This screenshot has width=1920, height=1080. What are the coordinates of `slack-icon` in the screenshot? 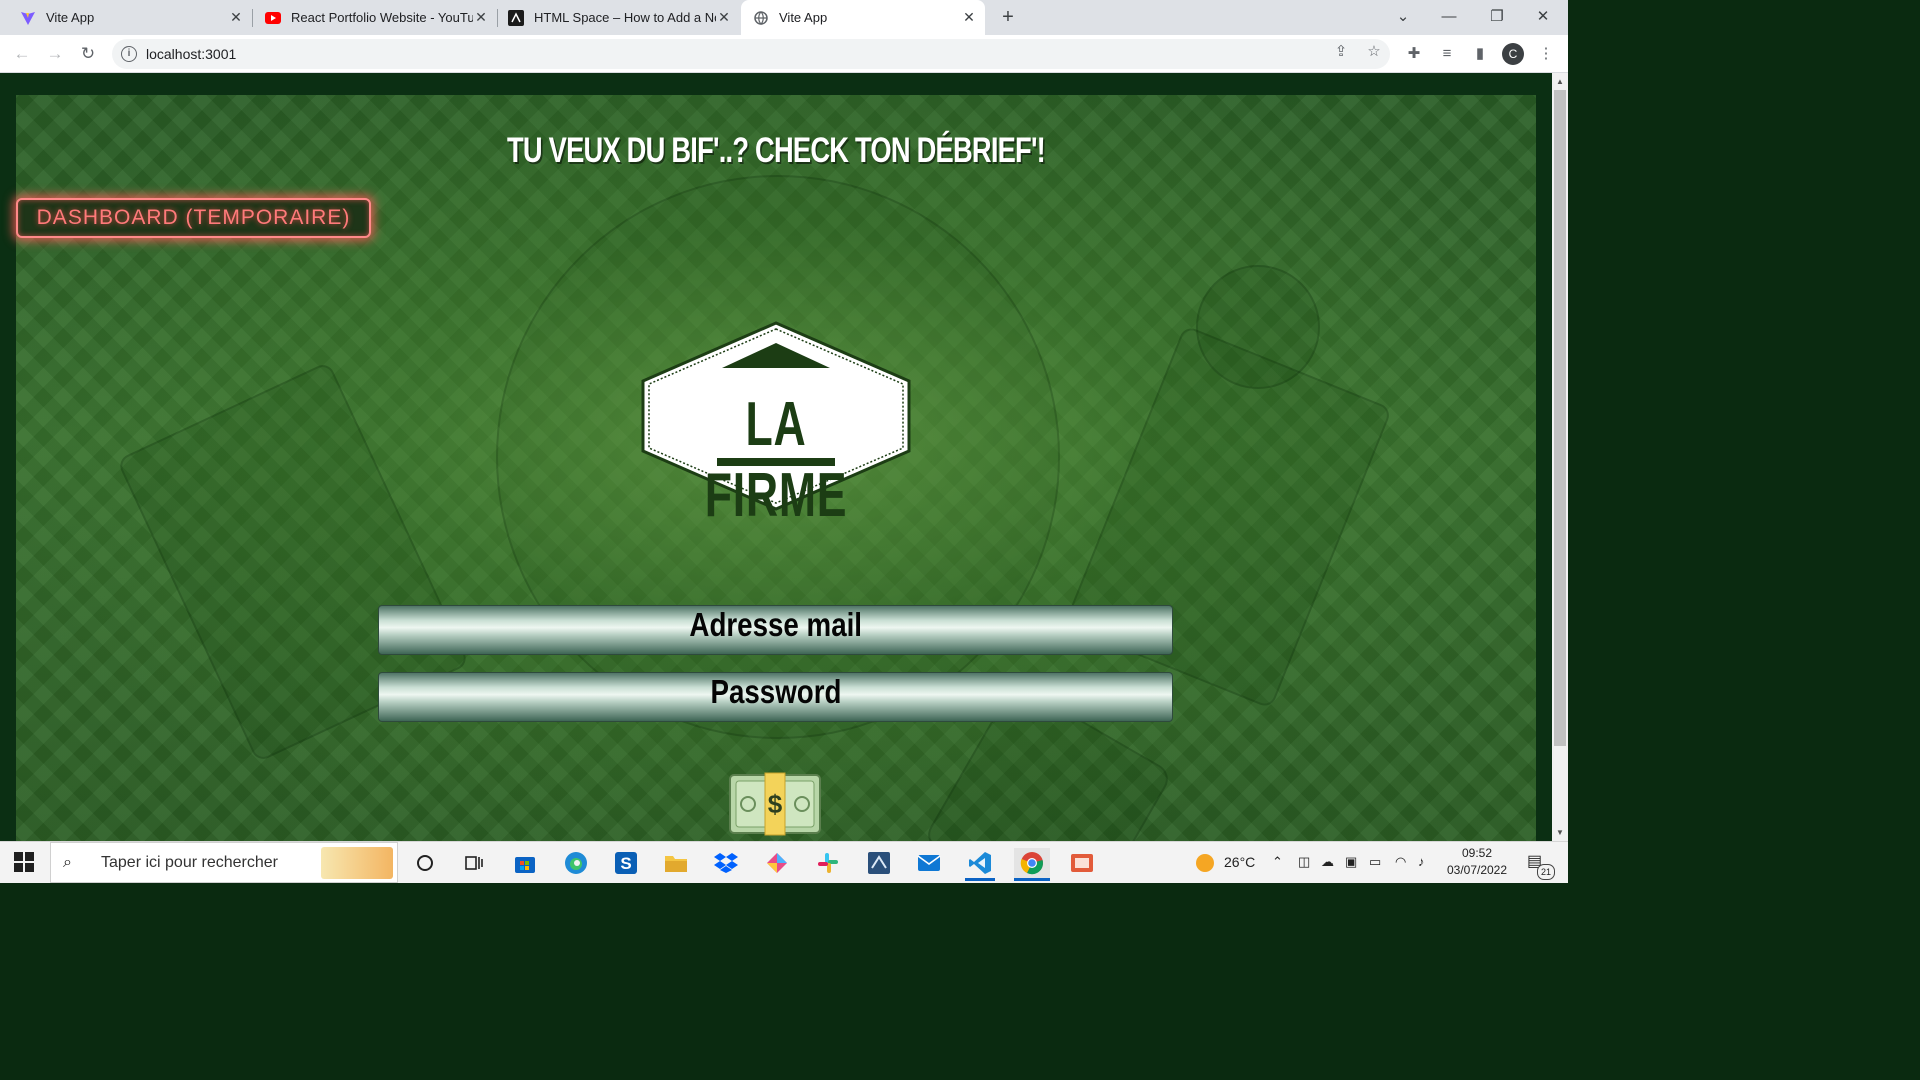 It's located at (828, 863).